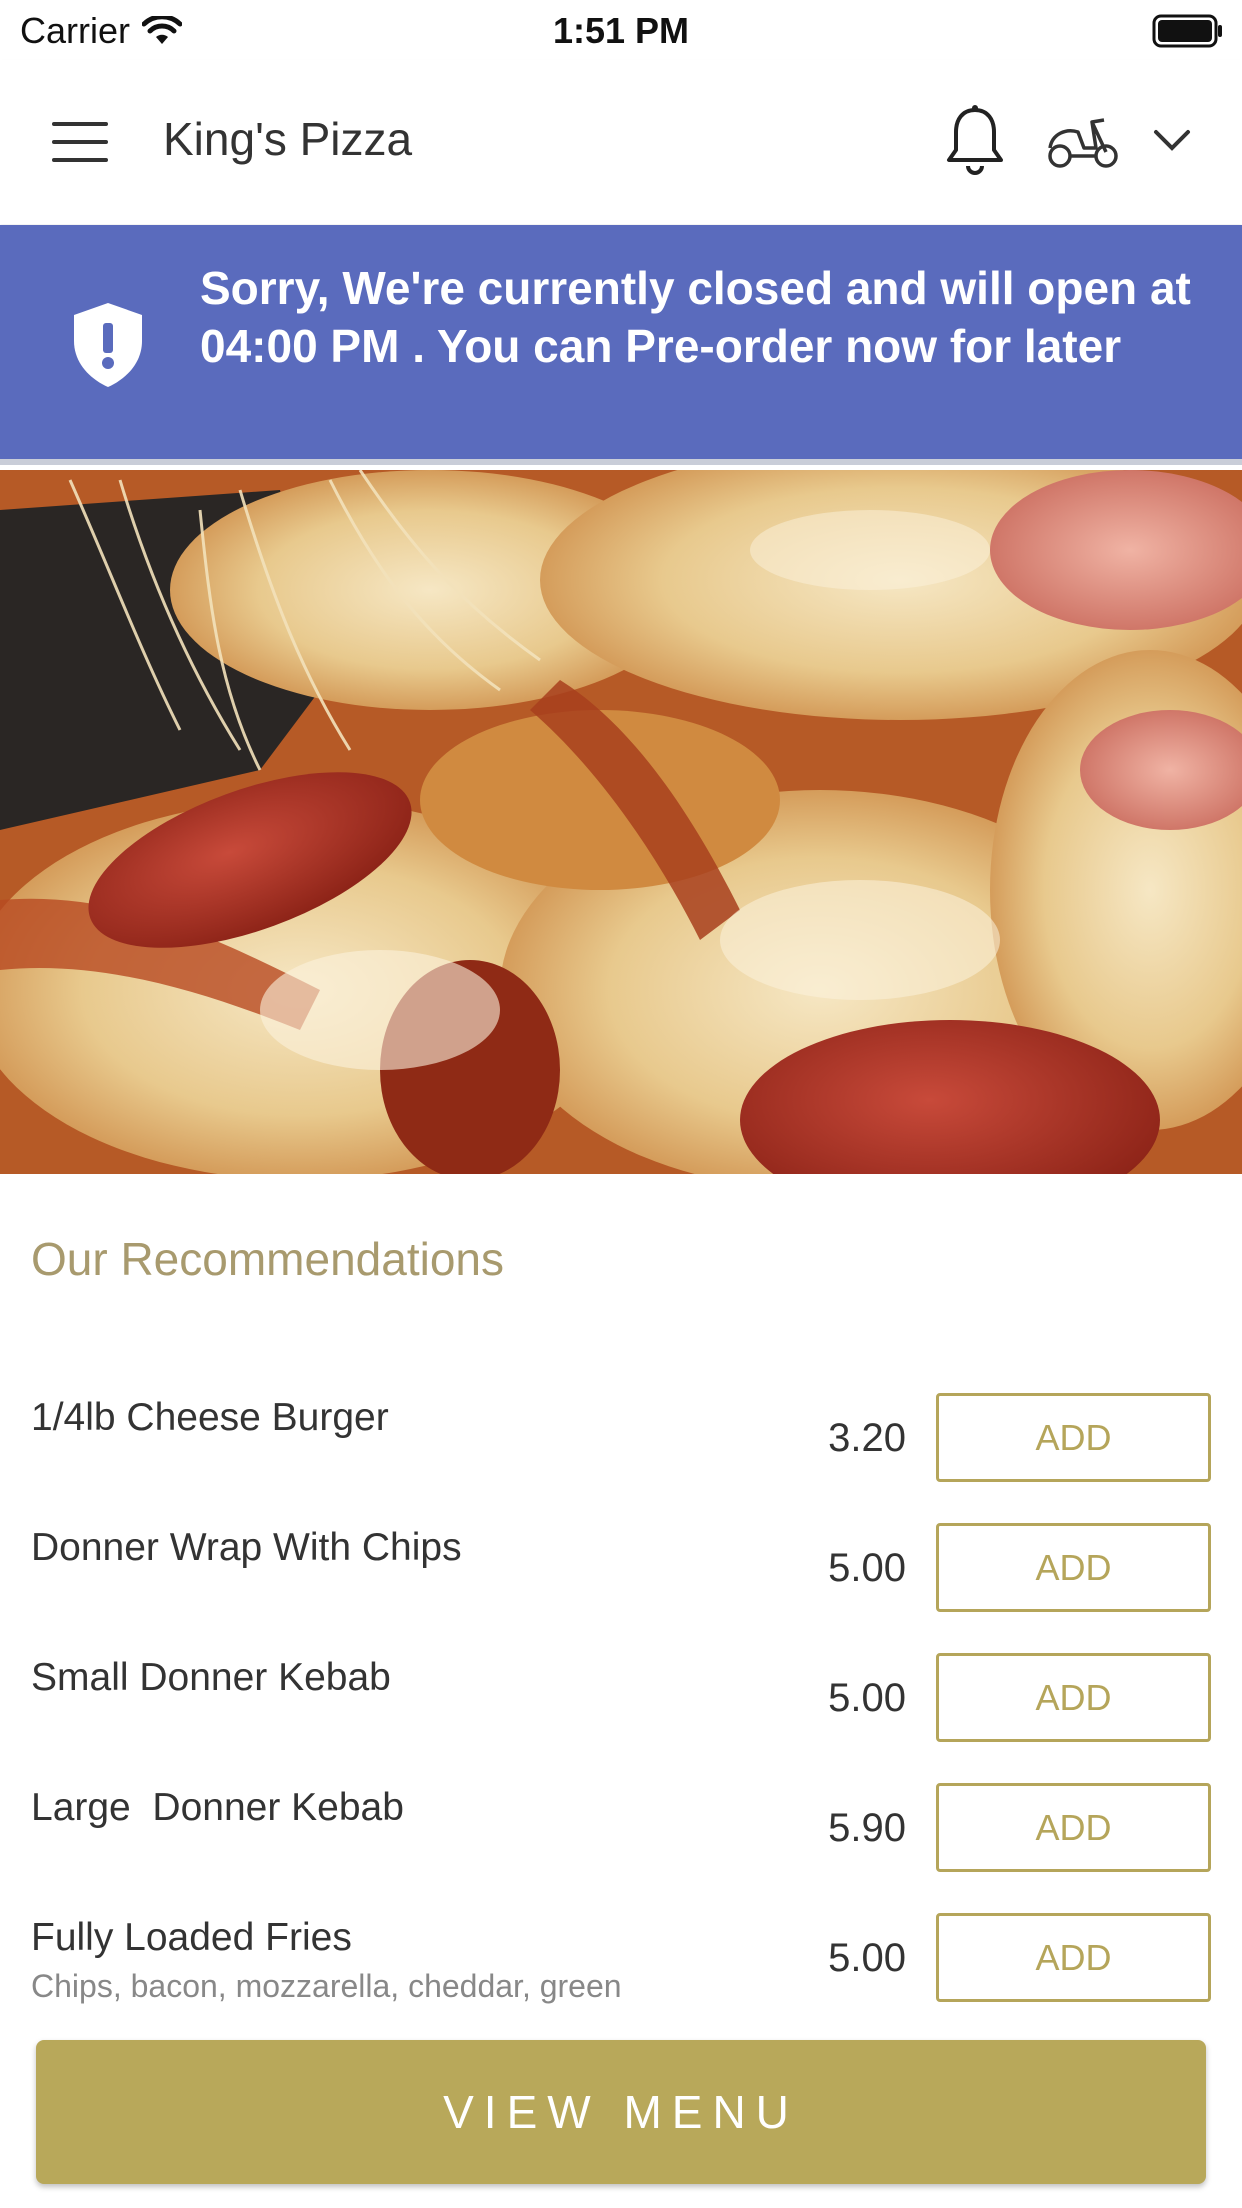 The width and height of the screenshot is (1242, 2208). Describe the element at coordinates (621, 1455) in the screenshot. I see `list-item: 1/4lb Cheese Burger 3.20 ADD` at that location.